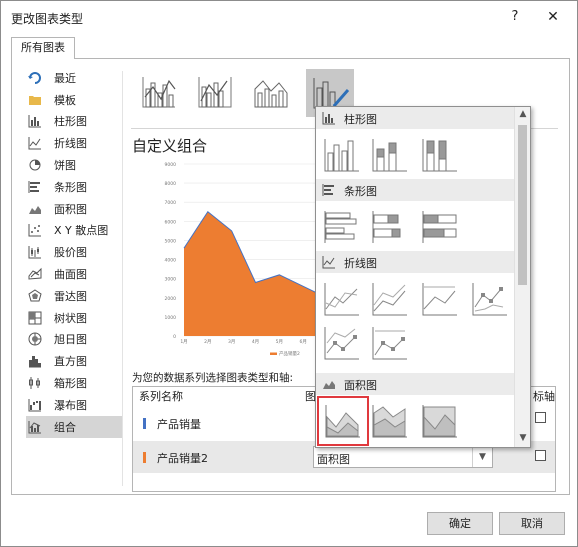  What do you see at coordinates (403, 457) in the screenshot?
I see `chart-type-select: 面积图 ▼` at bounding box center [403, 457].